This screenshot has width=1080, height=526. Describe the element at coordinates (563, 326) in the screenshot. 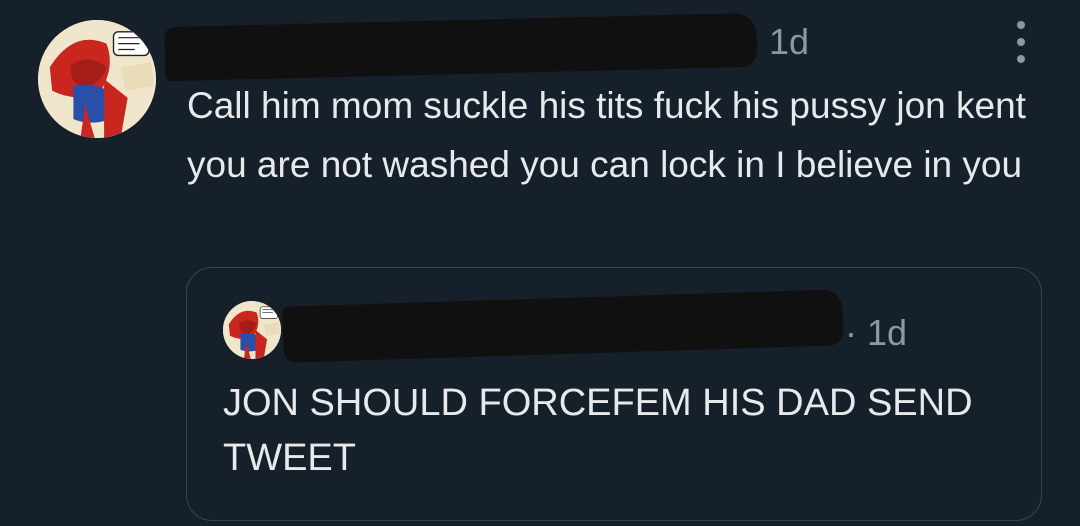

I see `redacted-quoted-username` at that location.